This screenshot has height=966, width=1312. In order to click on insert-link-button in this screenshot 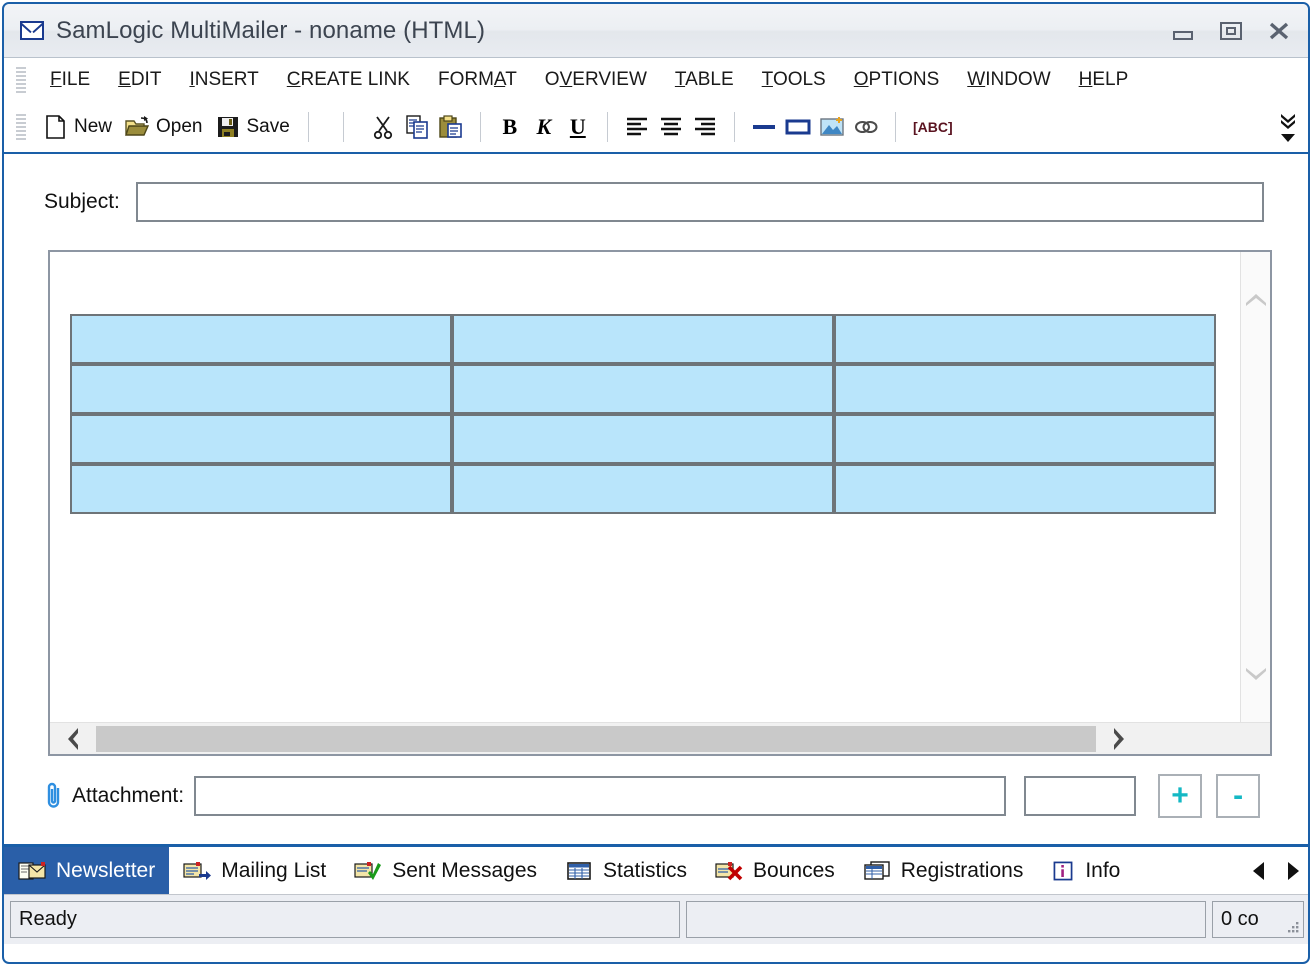, I will do `click(866, 127)`.